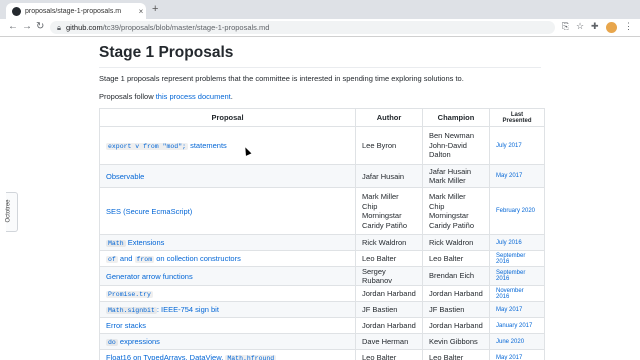  I want to click on author-cell: Dave Herman, so click(389, 341).